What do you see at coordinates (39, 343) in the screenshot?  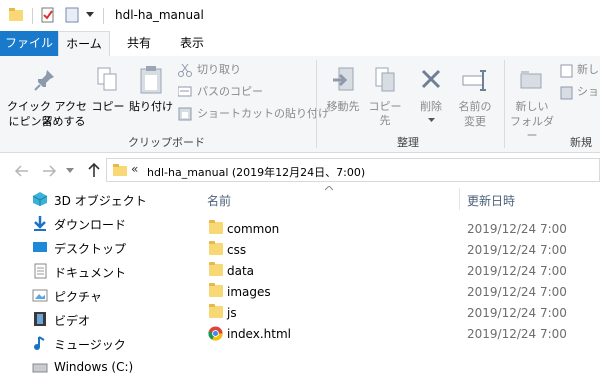 I see `music-icon` at bounding box center [39, 343].